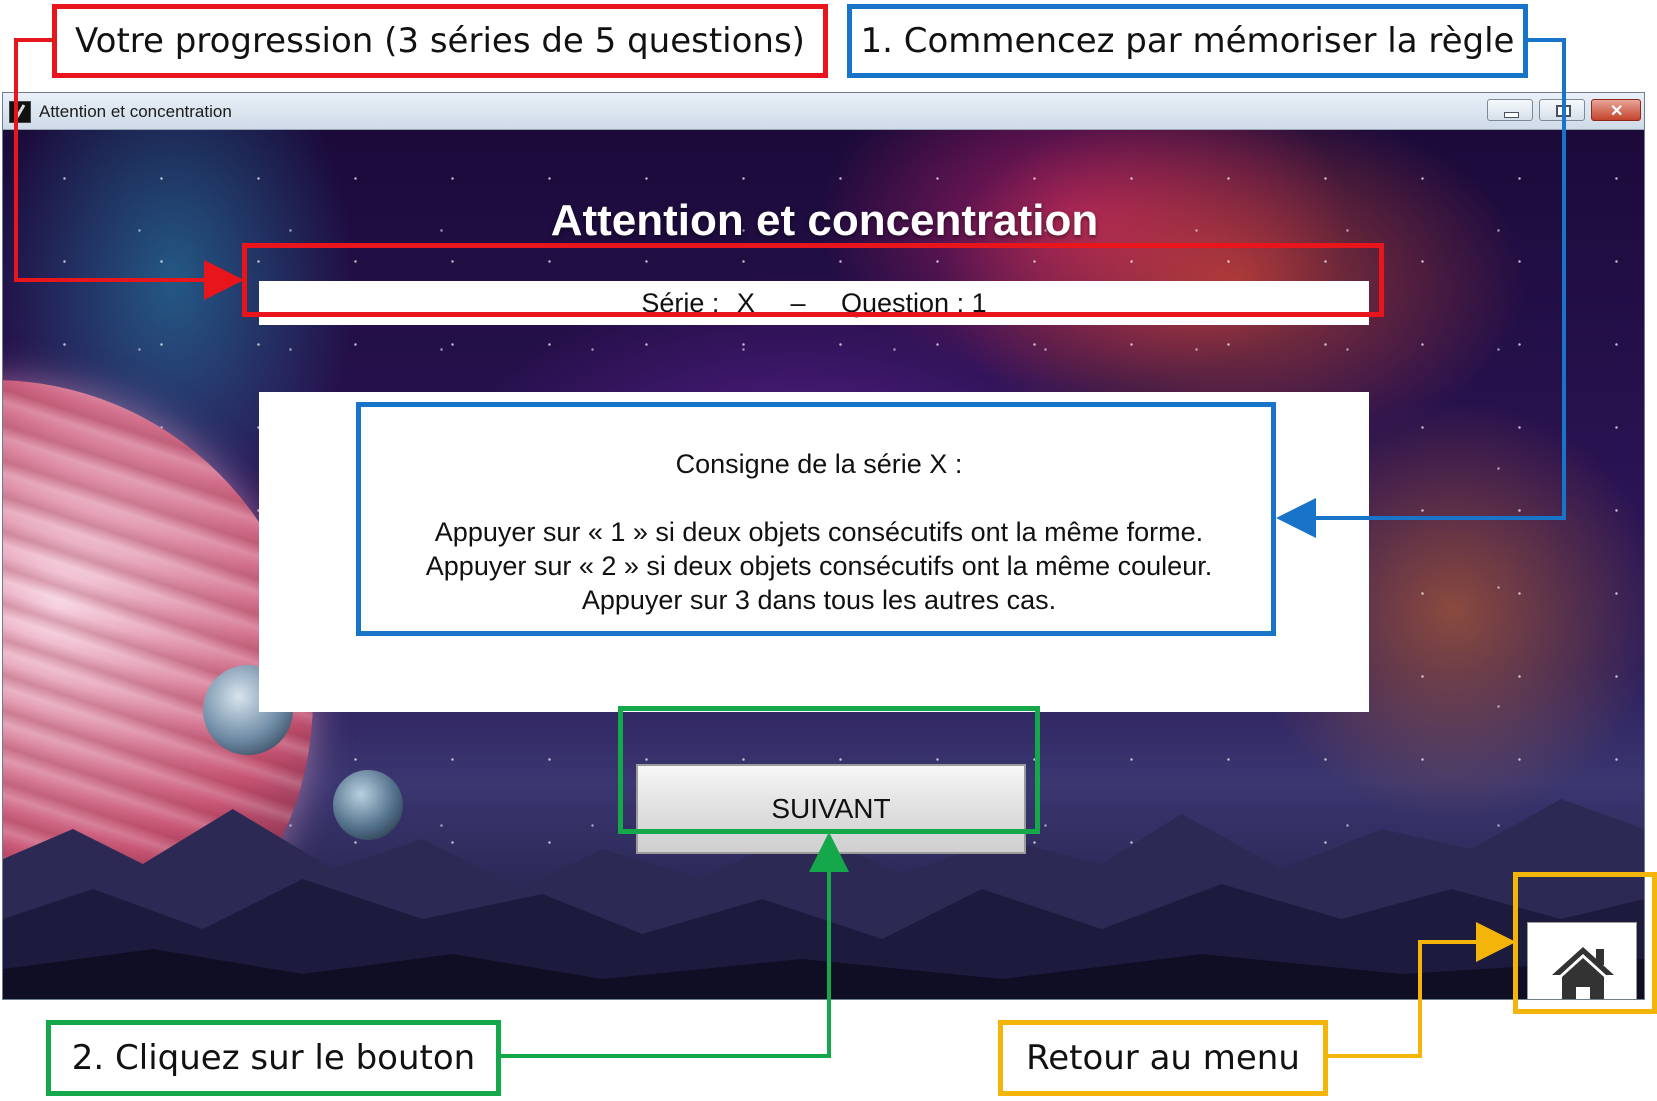 This screenshot has width=1657, height=1101. Describe the element at coordinates (1187, 41) in the screenshot. I see `rule-callout: 1. Commencez par mémoriser la règle` at that location.